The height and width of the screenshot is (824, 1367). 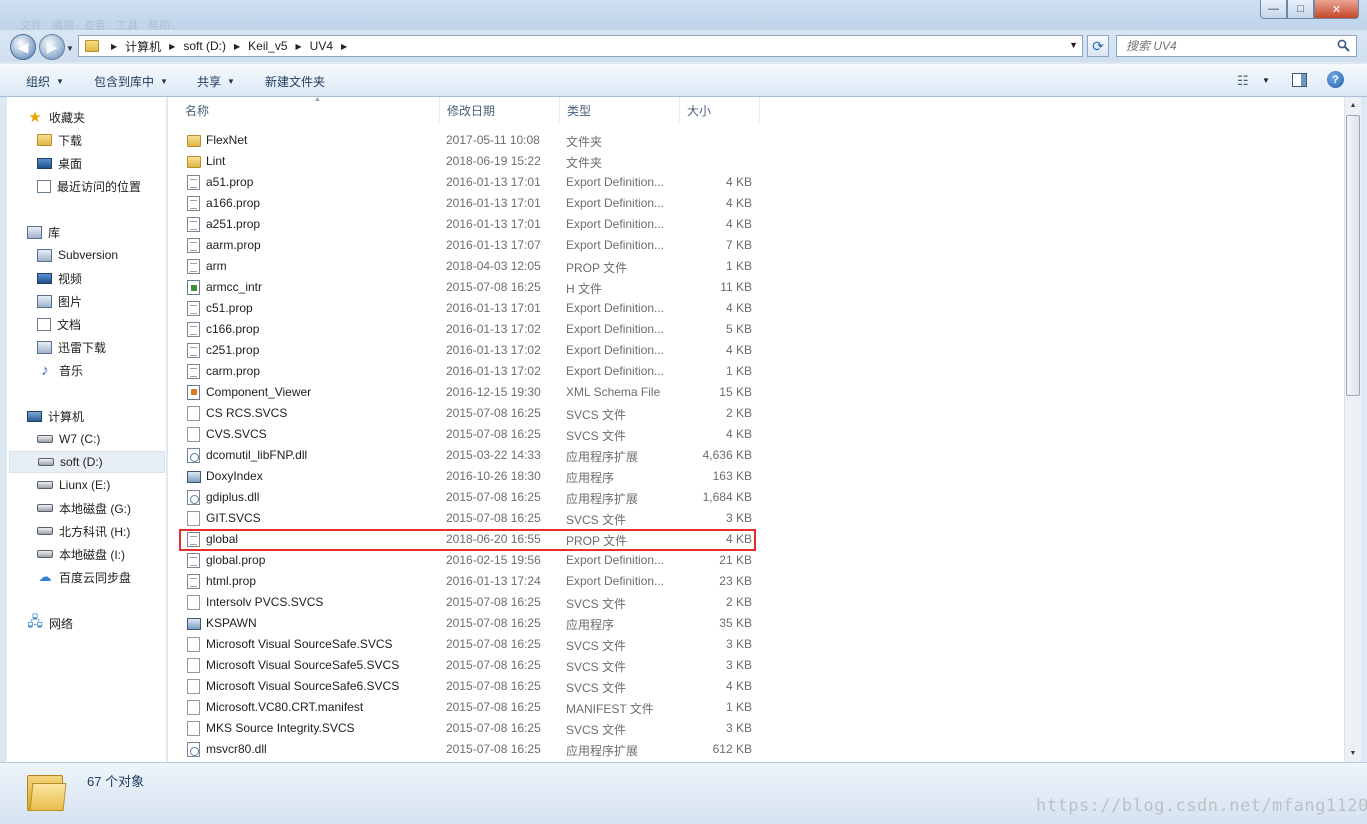 What do you see at coordinates (1353, 255) in the screenshot?
I see `scroll-thumb` at bounding box center [1353, 255].